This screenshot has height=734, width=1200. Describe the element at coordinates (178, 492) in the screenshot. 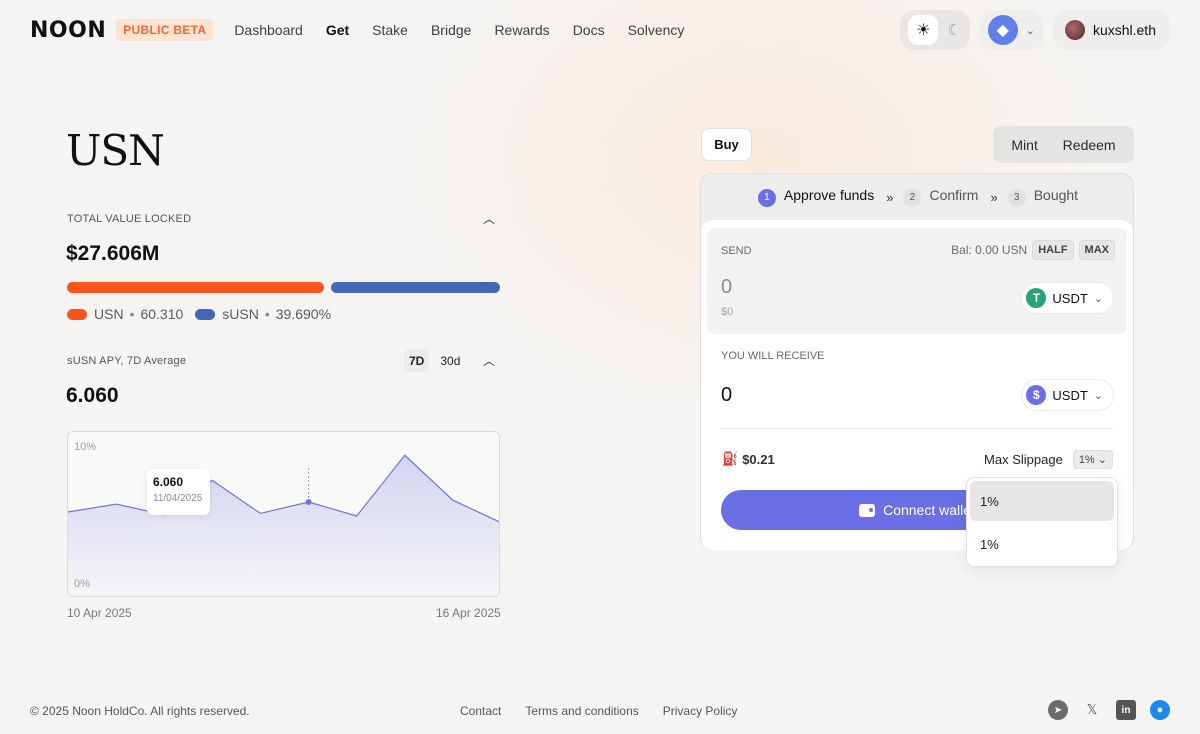

I see `chart-tooltip: 6.060 11/04/2025` at that location.